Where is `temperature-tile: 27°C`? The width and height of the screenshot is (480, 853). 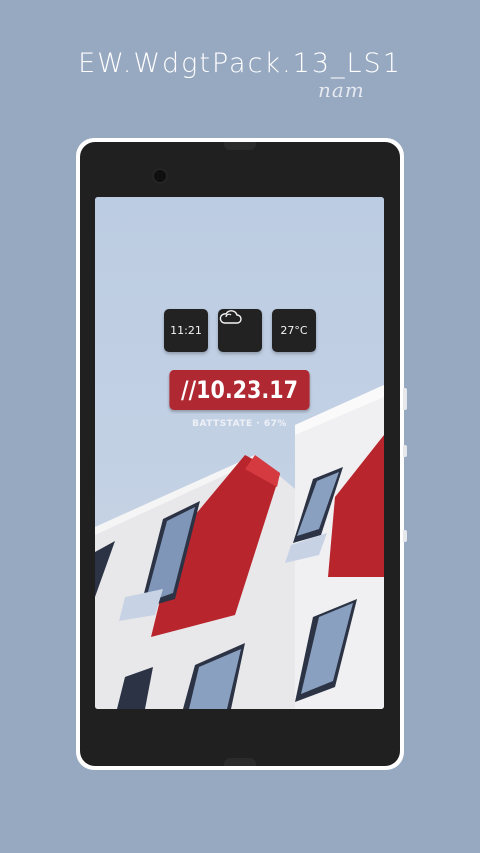 temperature-tile: 27°C is located at coordinates (294, 330).